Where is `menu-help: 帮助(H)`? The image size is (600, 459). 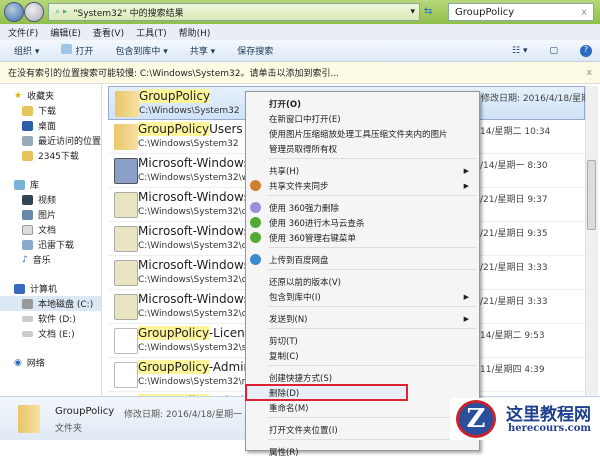 menu-help: 帮助(H) is located at coordinates (195, 32).